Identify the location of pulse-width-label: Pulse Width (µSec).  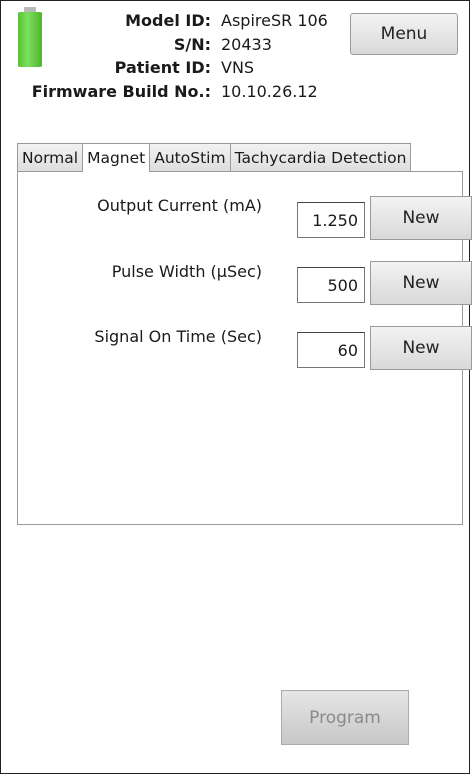
(186, 271).